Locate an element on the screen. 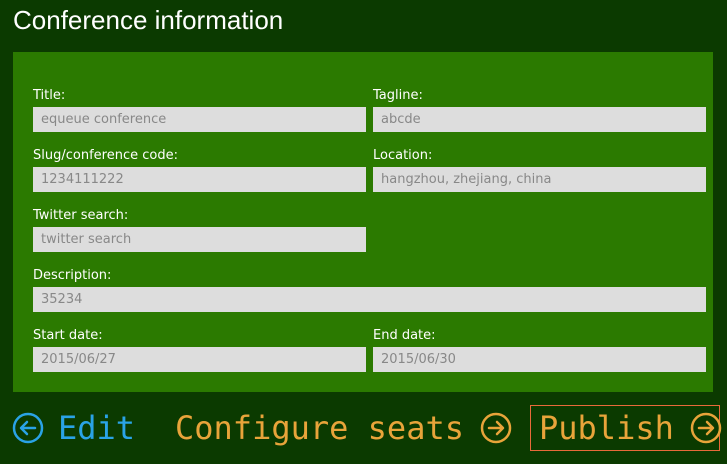  configure-seats-button: Configure seats is located at coordinates (343, 428).